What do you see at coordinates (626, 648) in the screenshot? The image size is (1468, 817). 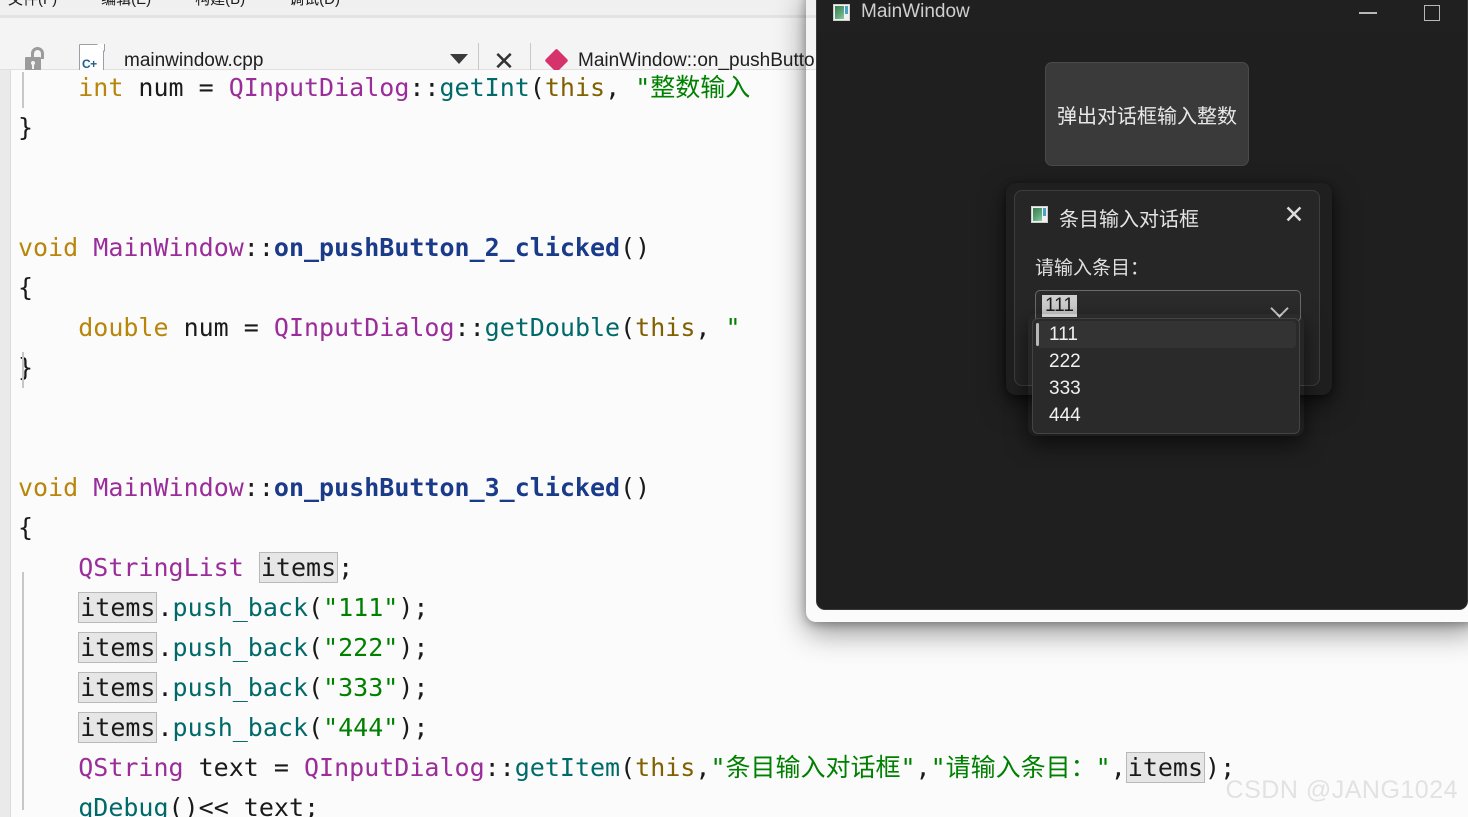 I see `code-line: items.push_back("222");` at bounding box center [626, 648].